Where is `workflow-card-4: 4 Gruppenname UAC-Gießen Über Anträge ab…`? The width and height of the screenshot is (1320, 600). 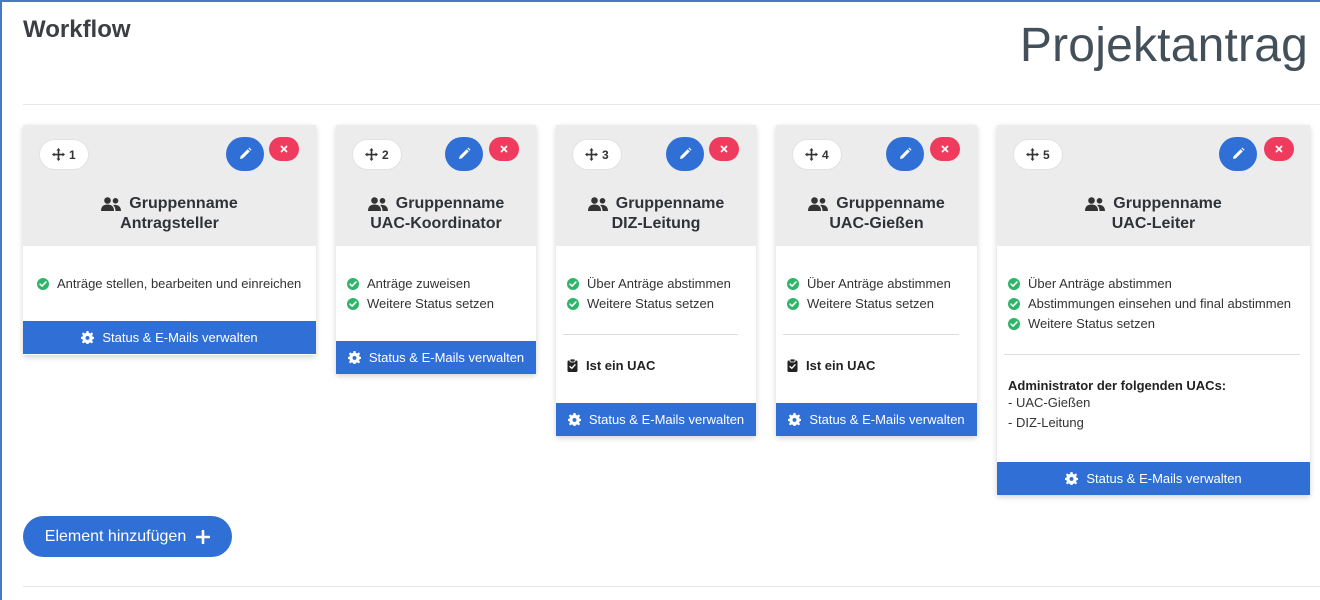 workflow-card-4: 4 Gruppenname UAC-Gießen Über Anträge ab… is located at coordinates (876, 280).